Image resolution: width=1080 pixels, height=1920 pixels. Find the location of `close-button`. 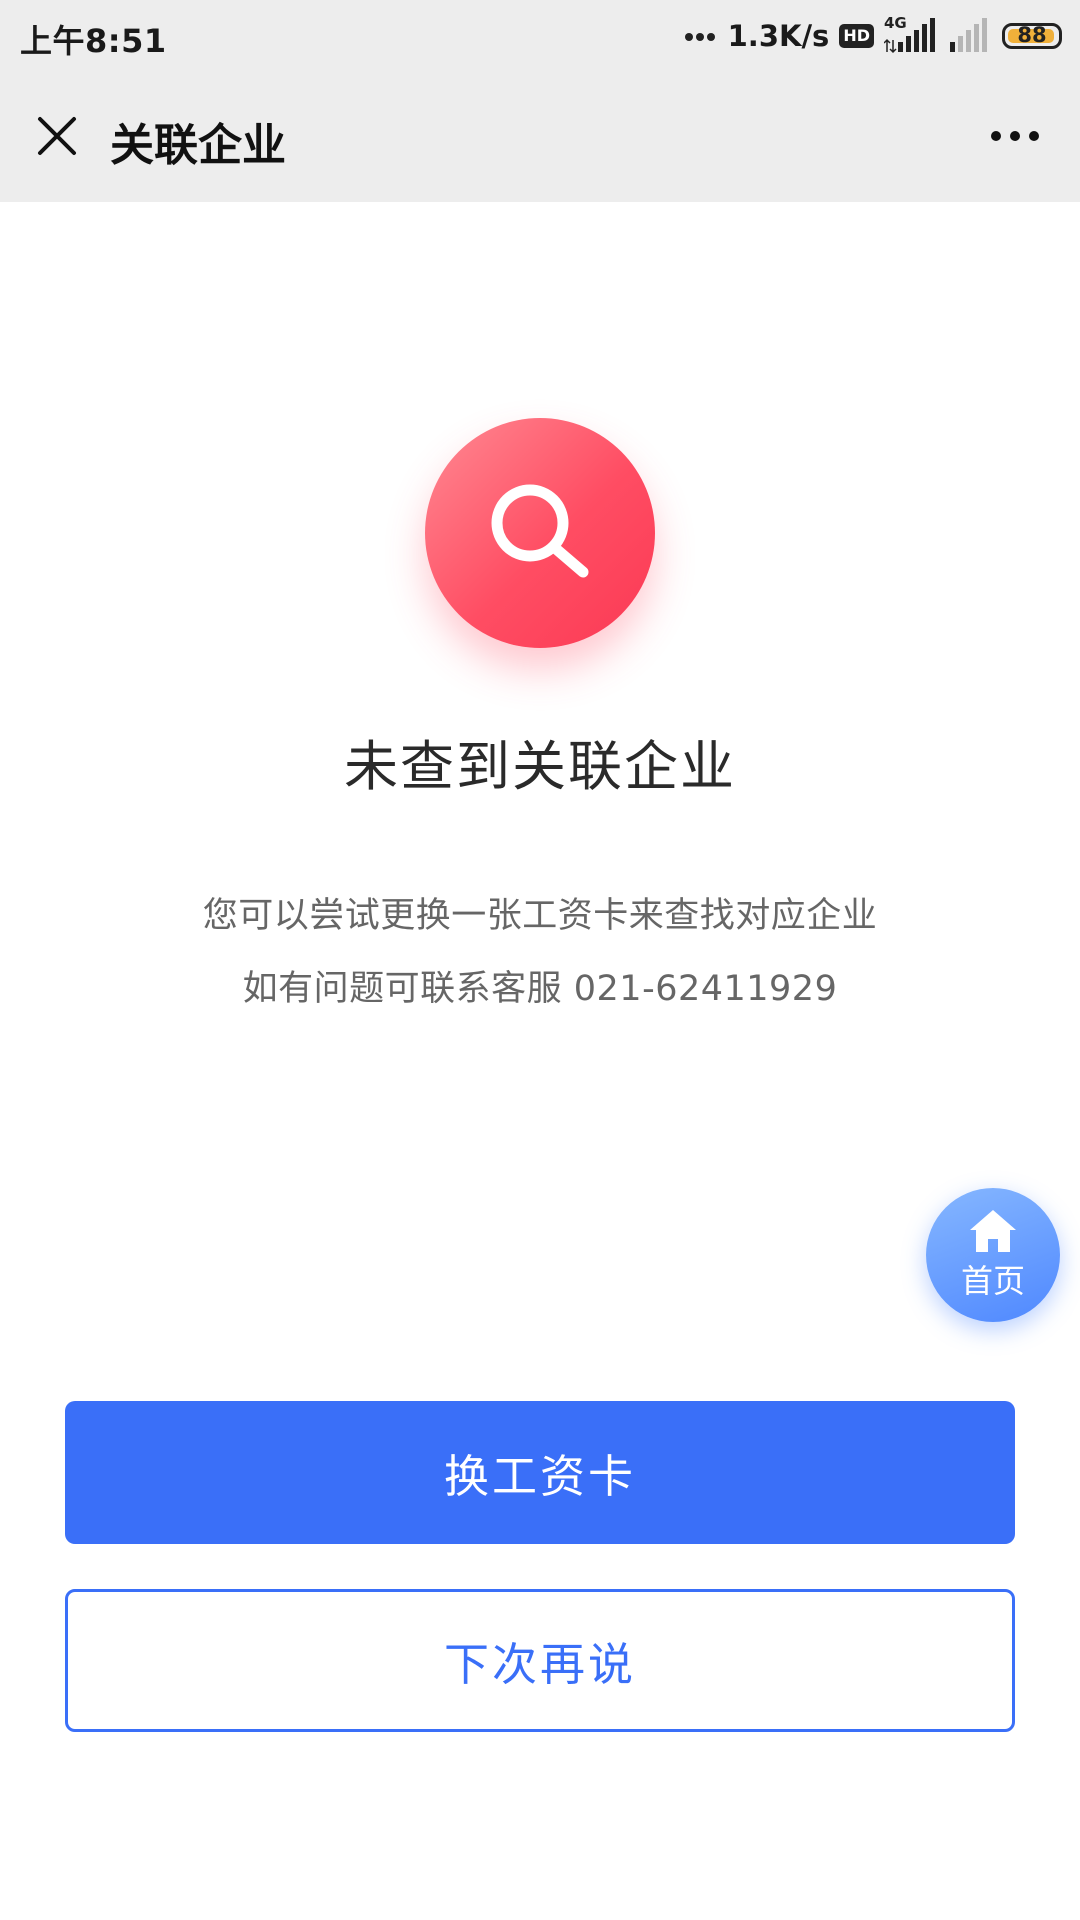

close-button is located at coordinates (57, 136).